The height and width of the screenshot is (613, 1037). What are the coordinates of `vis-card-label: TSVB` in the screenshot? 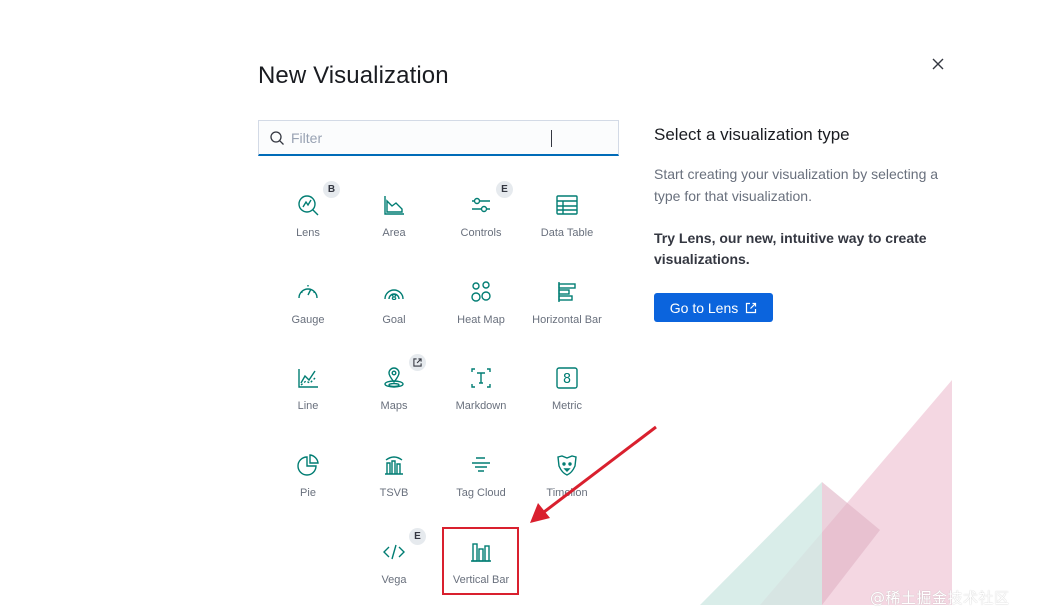 It's located at (394, 493).